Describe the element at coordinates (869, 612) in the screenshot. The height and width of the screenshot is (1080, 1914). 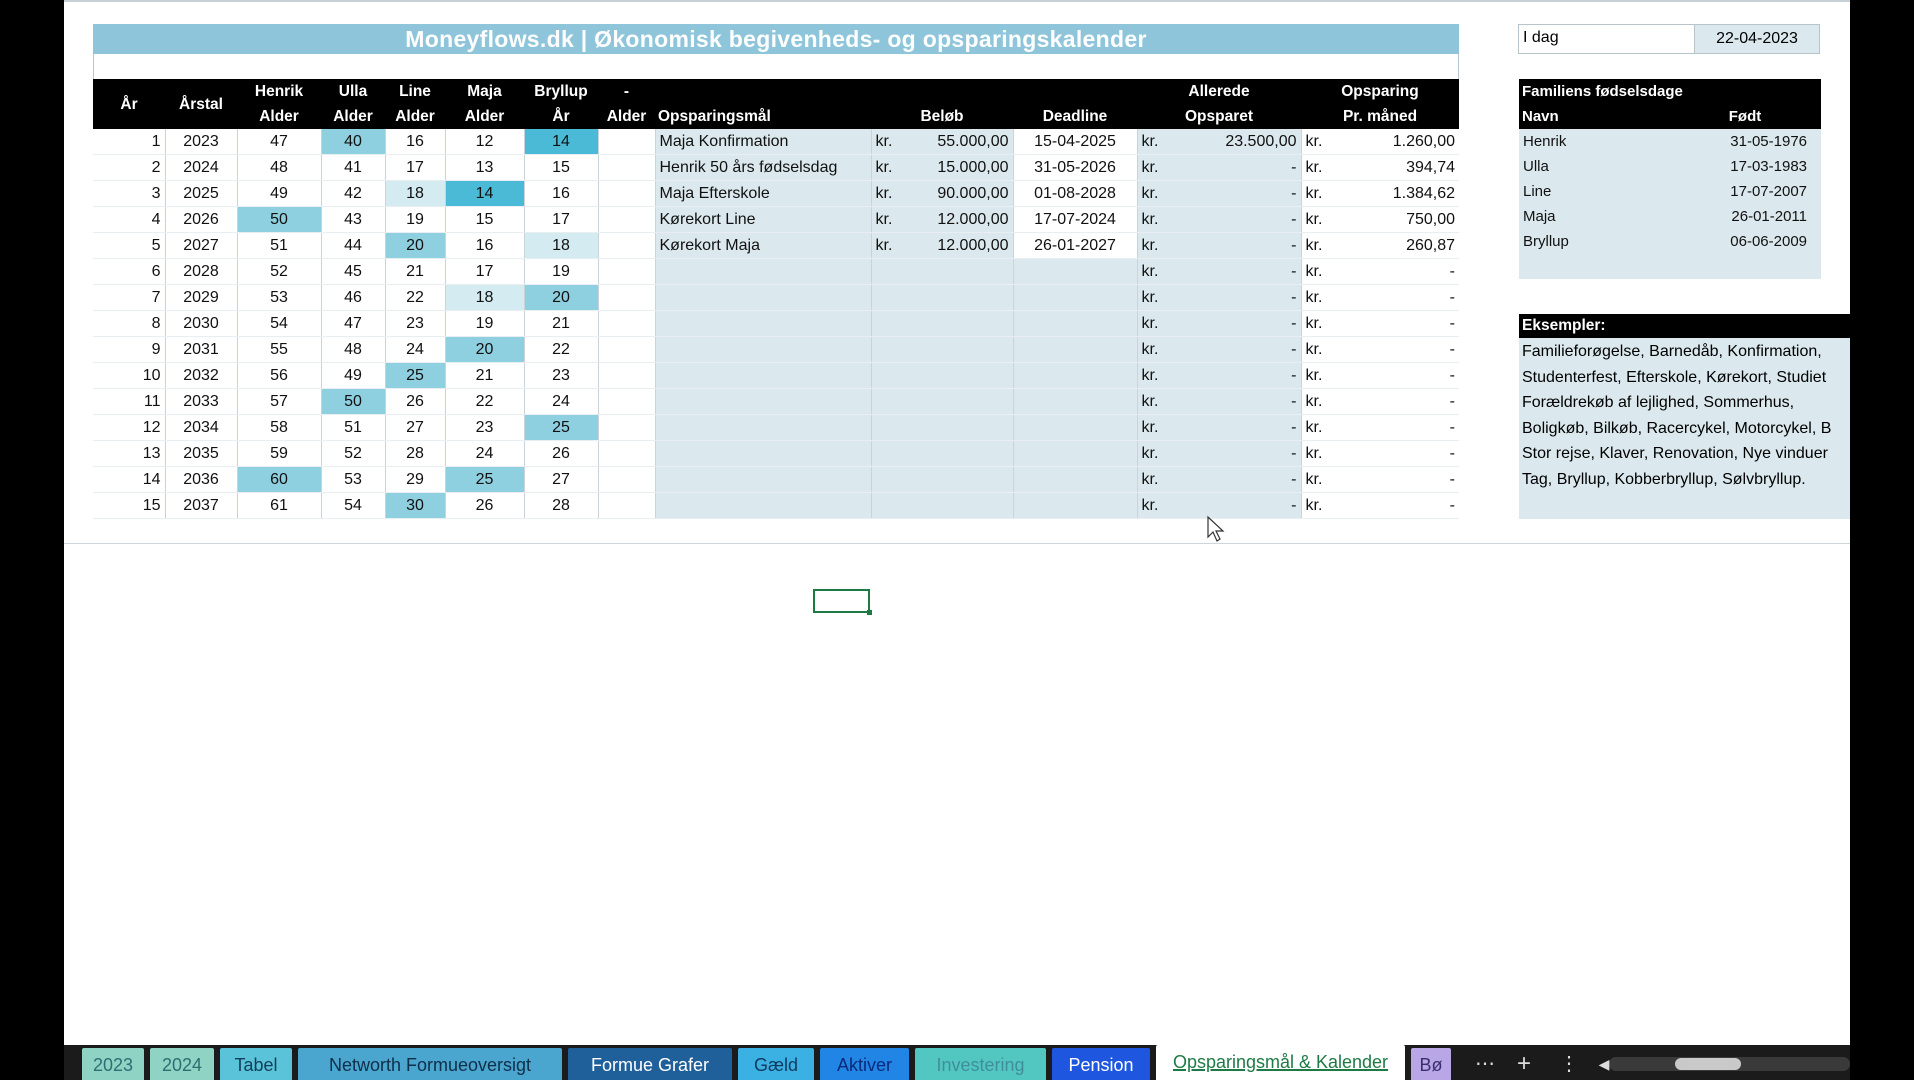
I see `fill-handle` at that location.